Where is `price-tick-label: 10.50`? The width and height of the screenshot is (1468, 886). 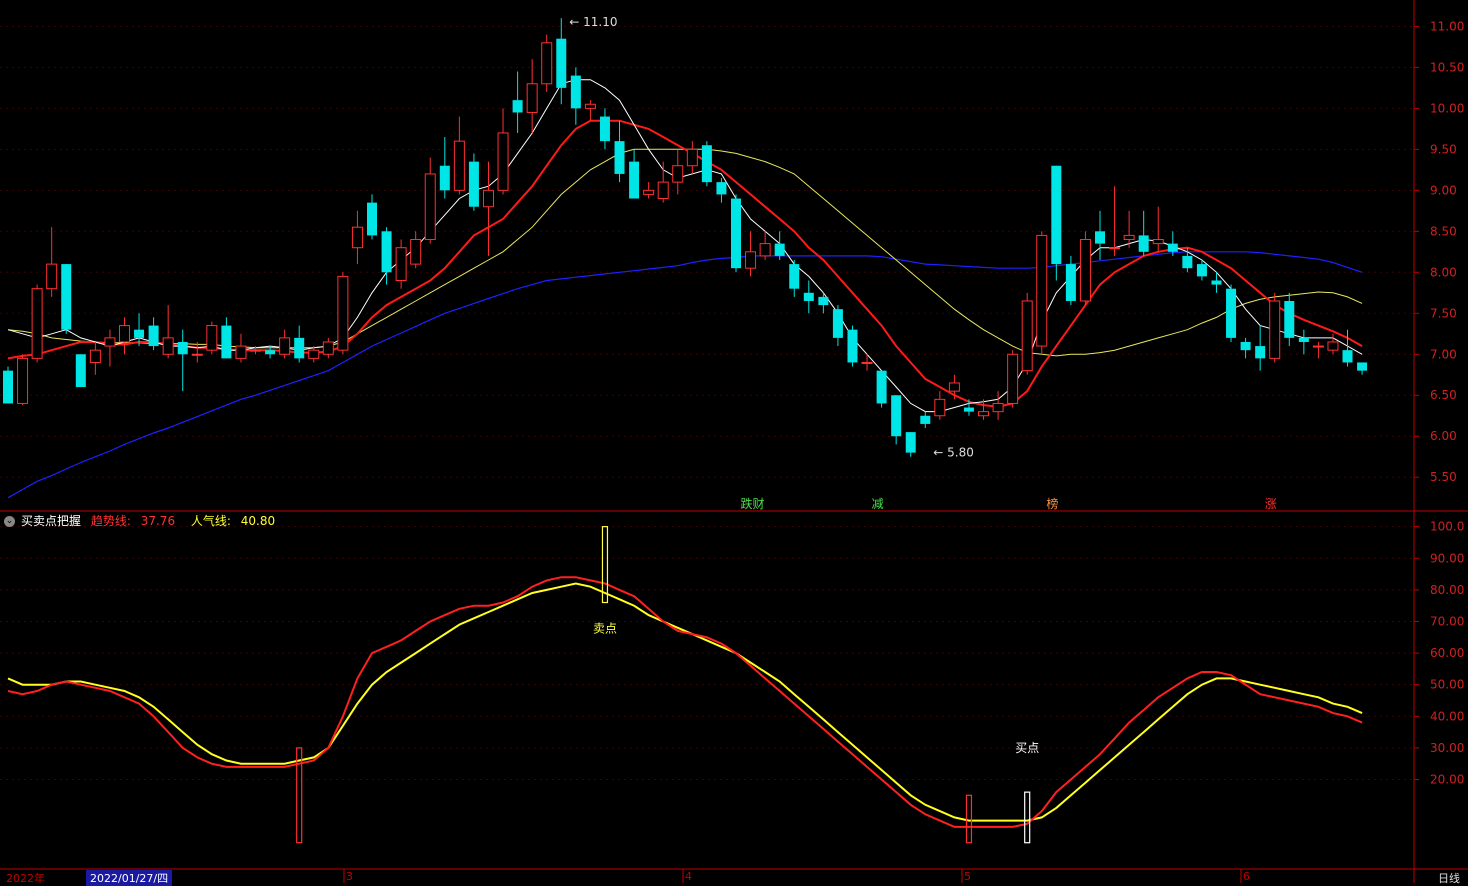
price-tick-label: 10.50 is located at coordinates (1447, 67).